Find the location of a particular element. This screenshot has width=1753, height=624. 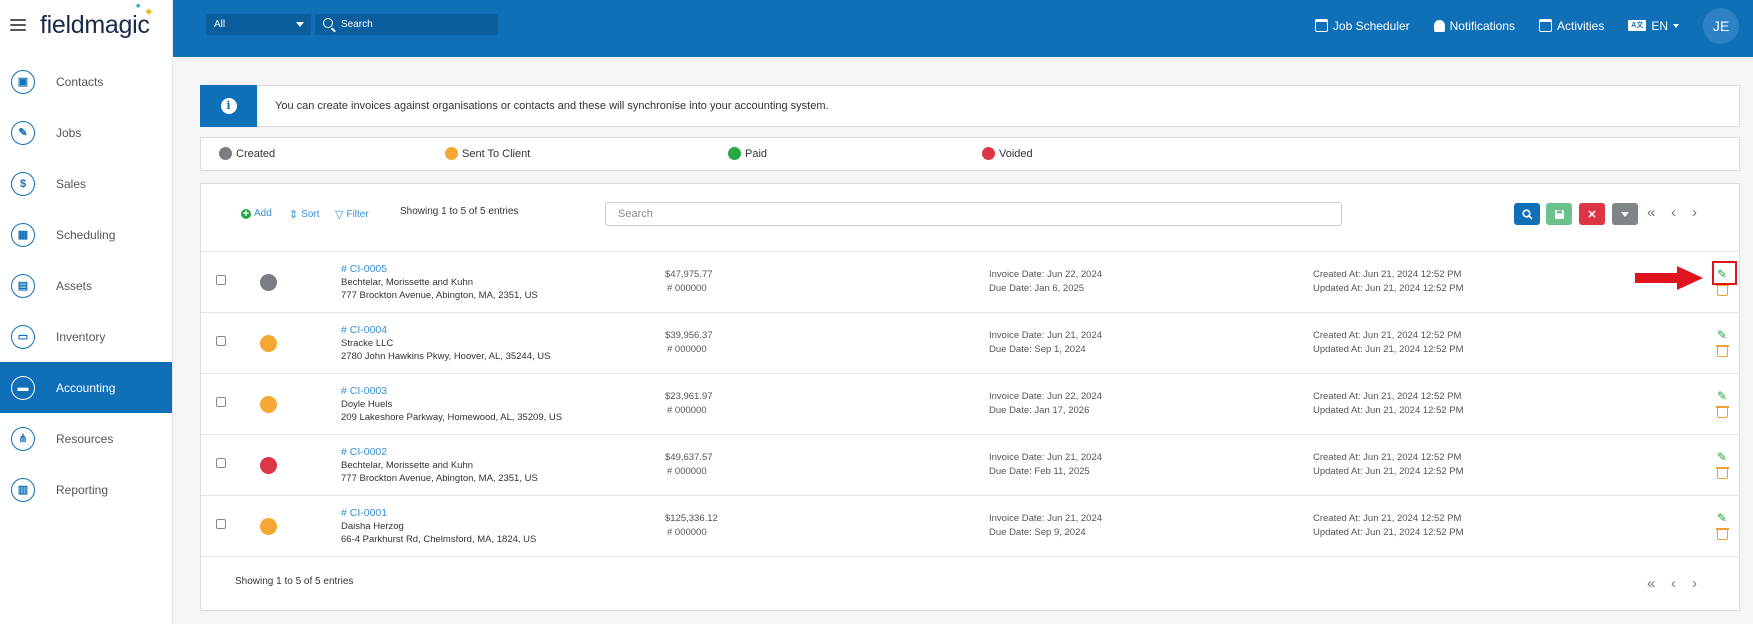

sidebar-item-scheduling: ▦ Scheduling is located at coordinates (86, 234).